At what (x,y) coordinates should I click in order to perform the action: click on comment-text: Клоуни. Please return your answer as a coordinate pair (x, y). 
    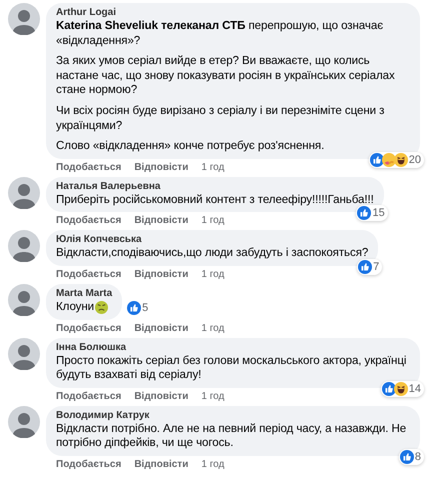
    Looking at the image, I should click on (75, 307).